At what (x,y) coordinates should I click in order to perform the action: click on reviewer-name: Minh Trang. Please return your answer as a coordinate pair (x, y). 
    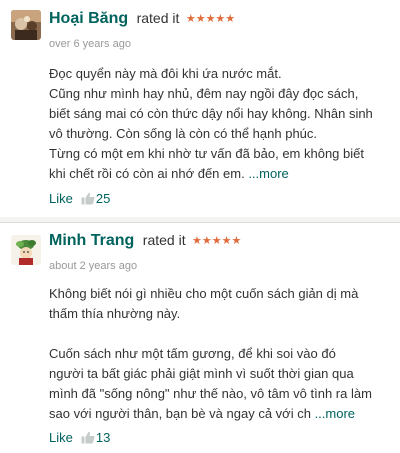
    Looking at the image, I should click on (91, 240).